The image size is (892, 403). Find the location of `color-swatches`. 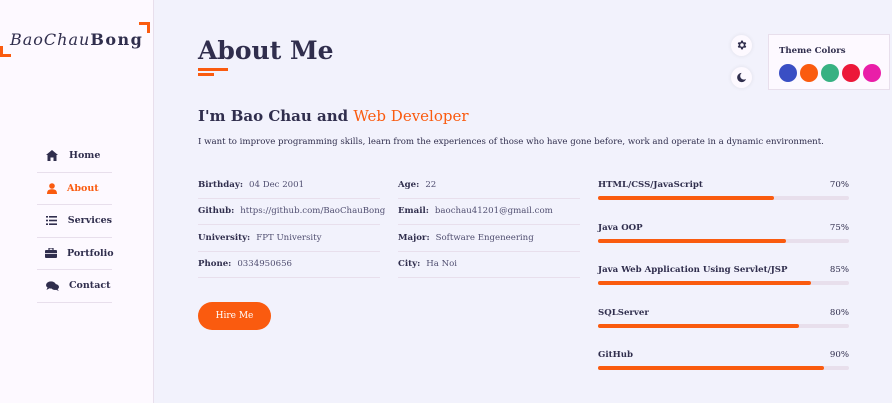

color-swatches is located at coordinates (830, 73).